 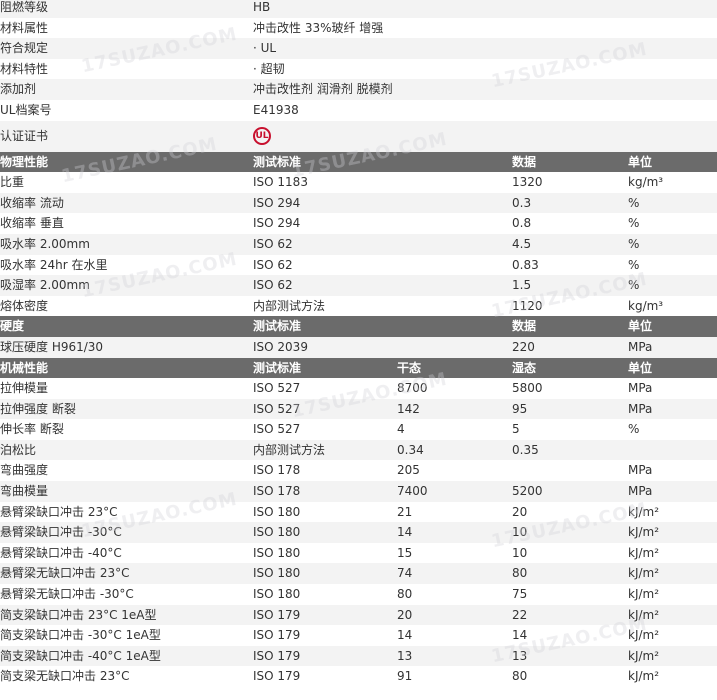 What do you see at coordinates (52, 346) in the screenshot?
I see `table-cell: 球压硬度 H961/30` at bounding box center [52, 346].